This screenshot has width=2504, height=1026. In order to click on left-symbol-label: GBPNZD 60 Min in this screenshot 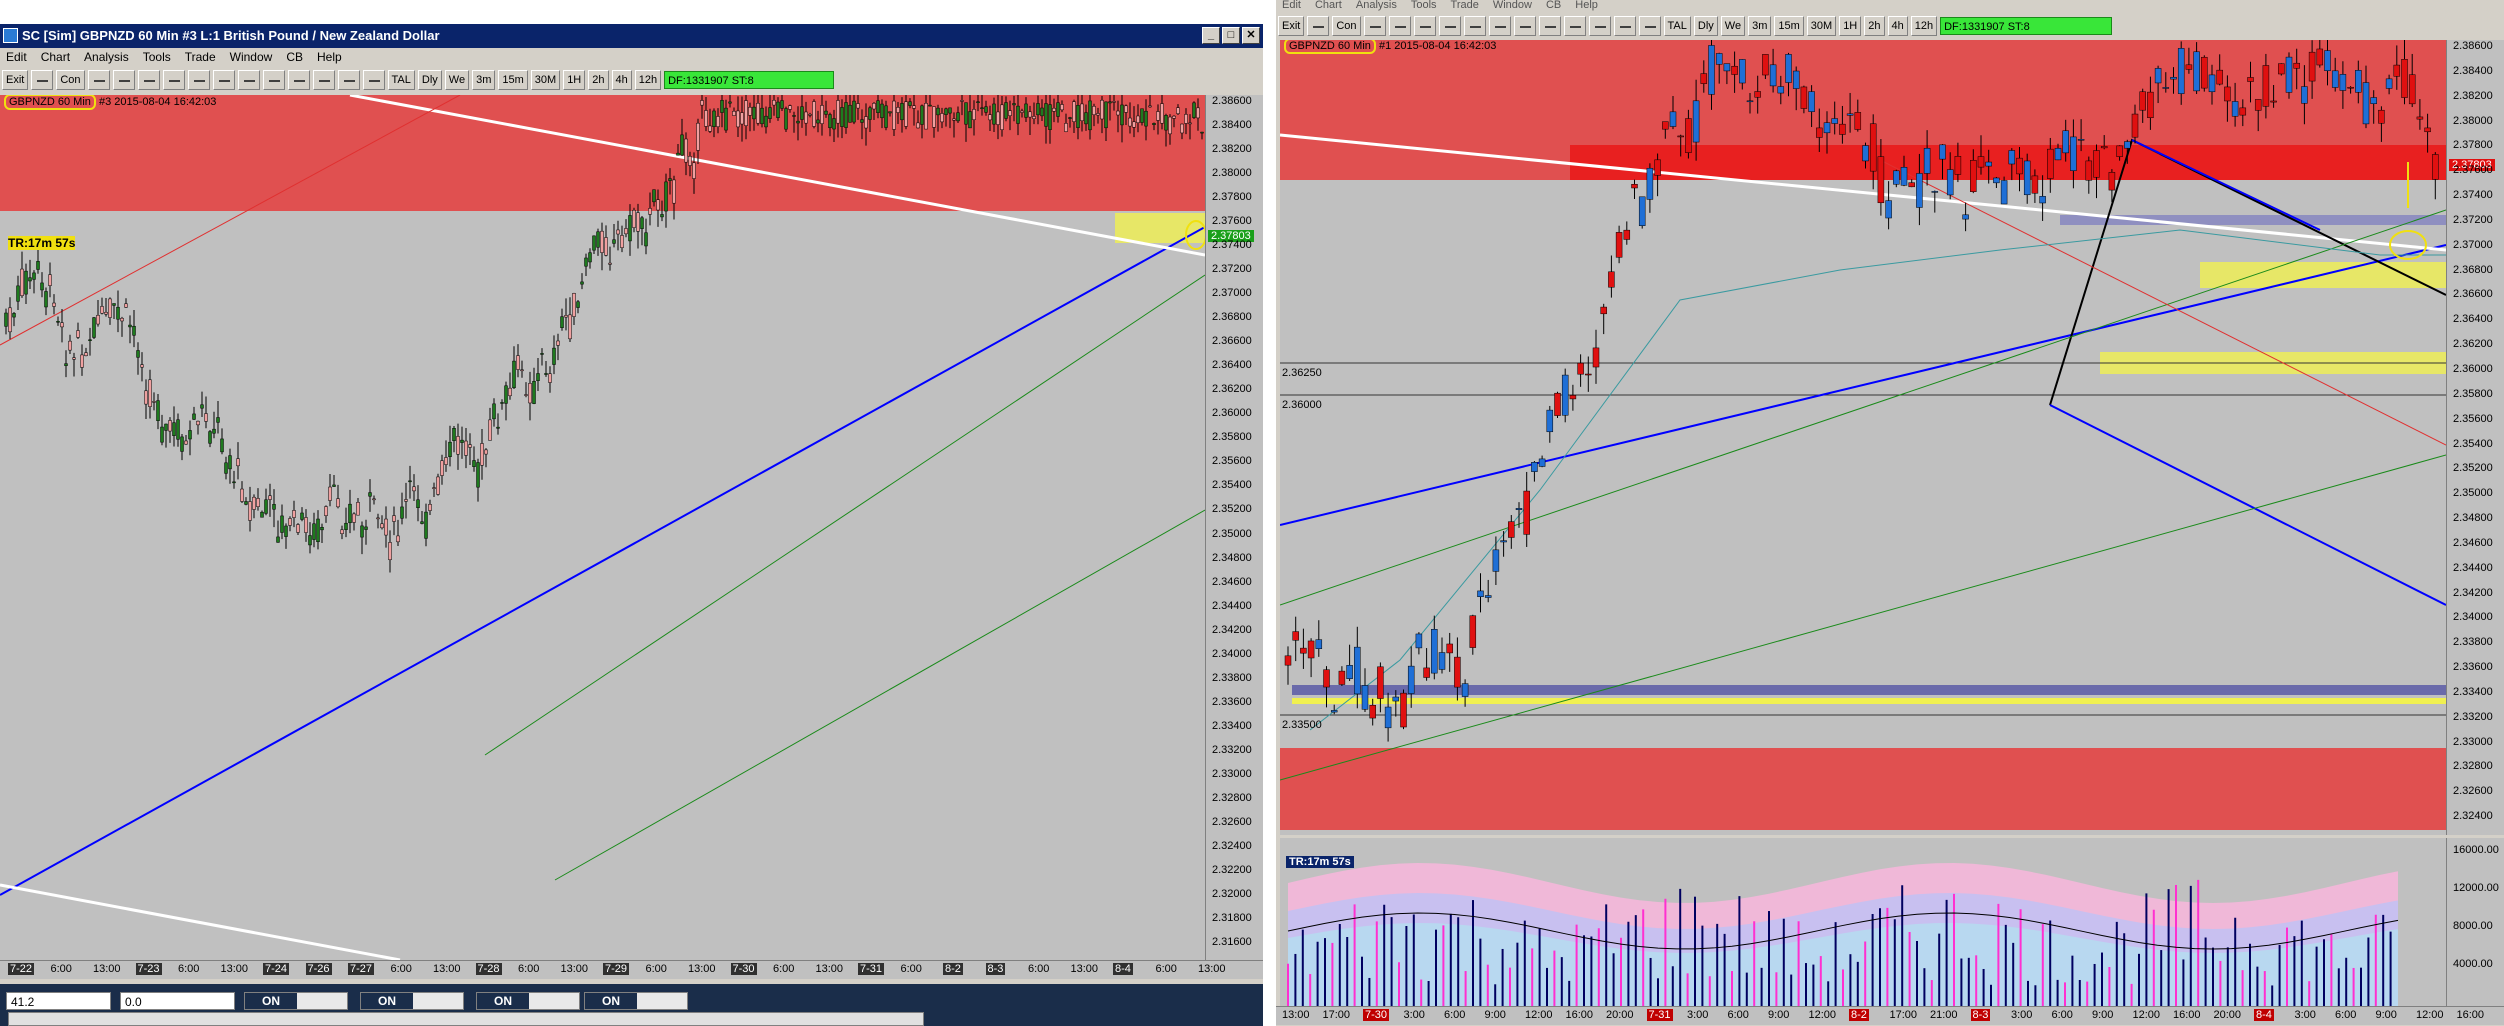, I will do `click(50, 102)`.